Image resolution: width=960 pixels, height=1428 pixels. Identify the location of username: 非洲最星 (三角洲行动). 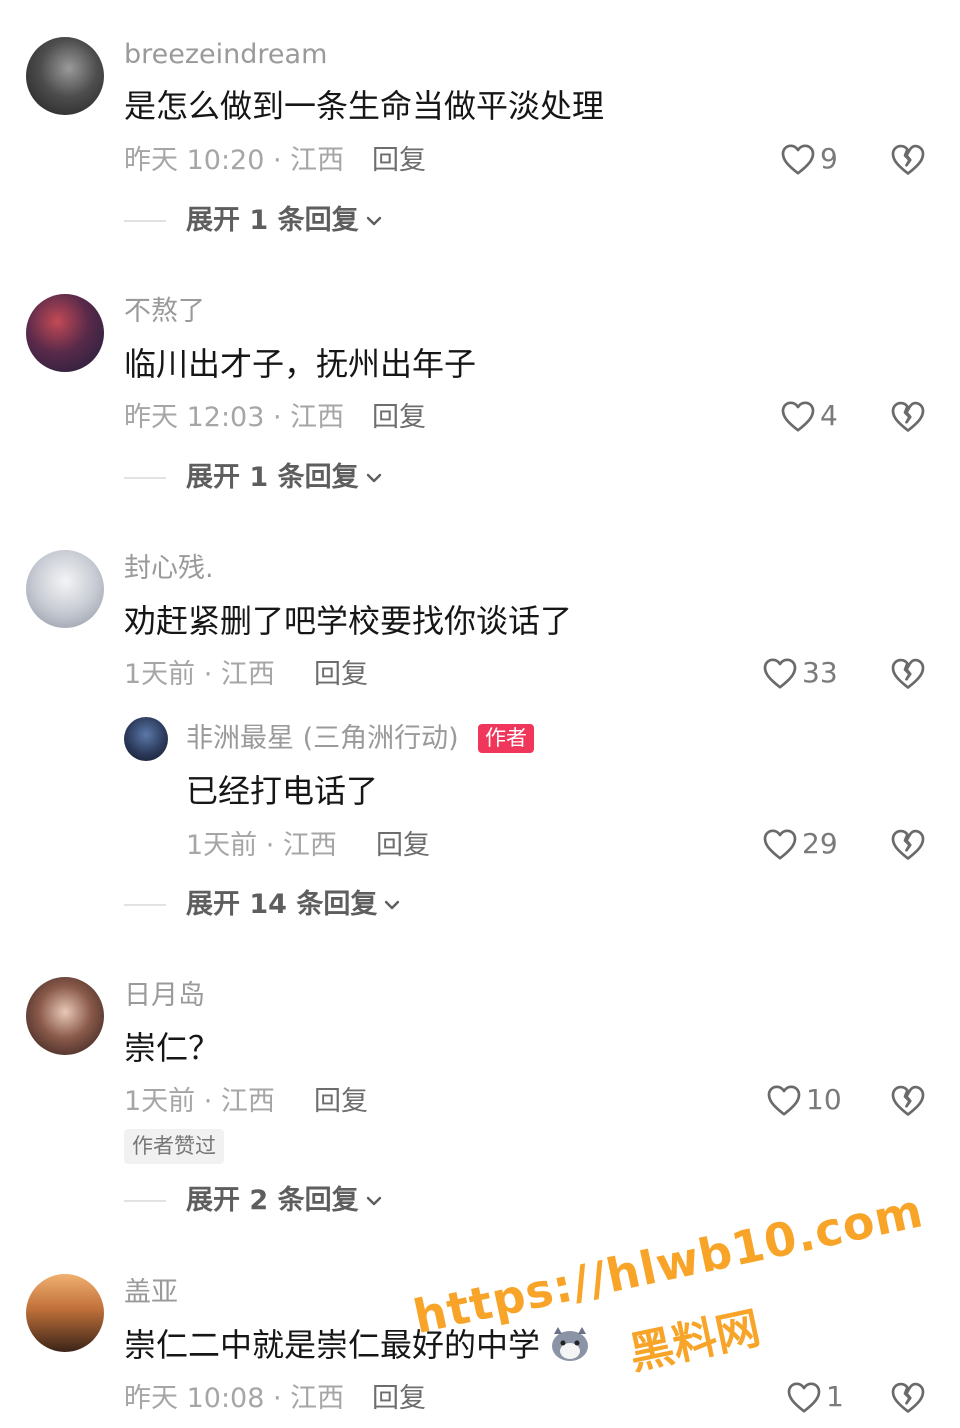
(322, 738).